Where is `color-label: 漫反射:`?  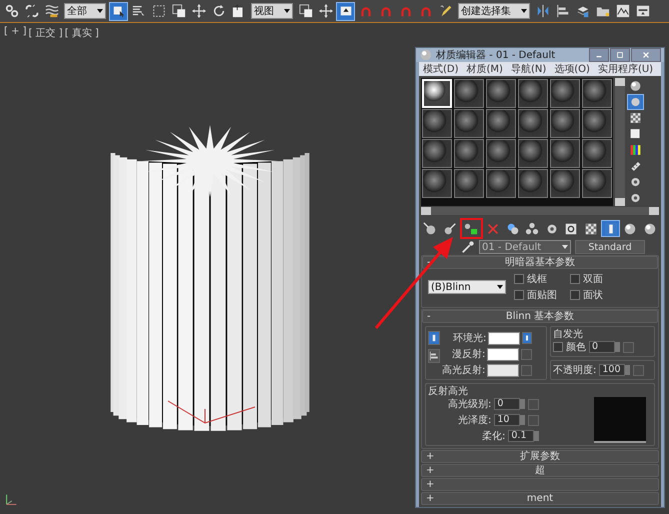 color-label: 漫反射: is located at coordinates (469, 354).